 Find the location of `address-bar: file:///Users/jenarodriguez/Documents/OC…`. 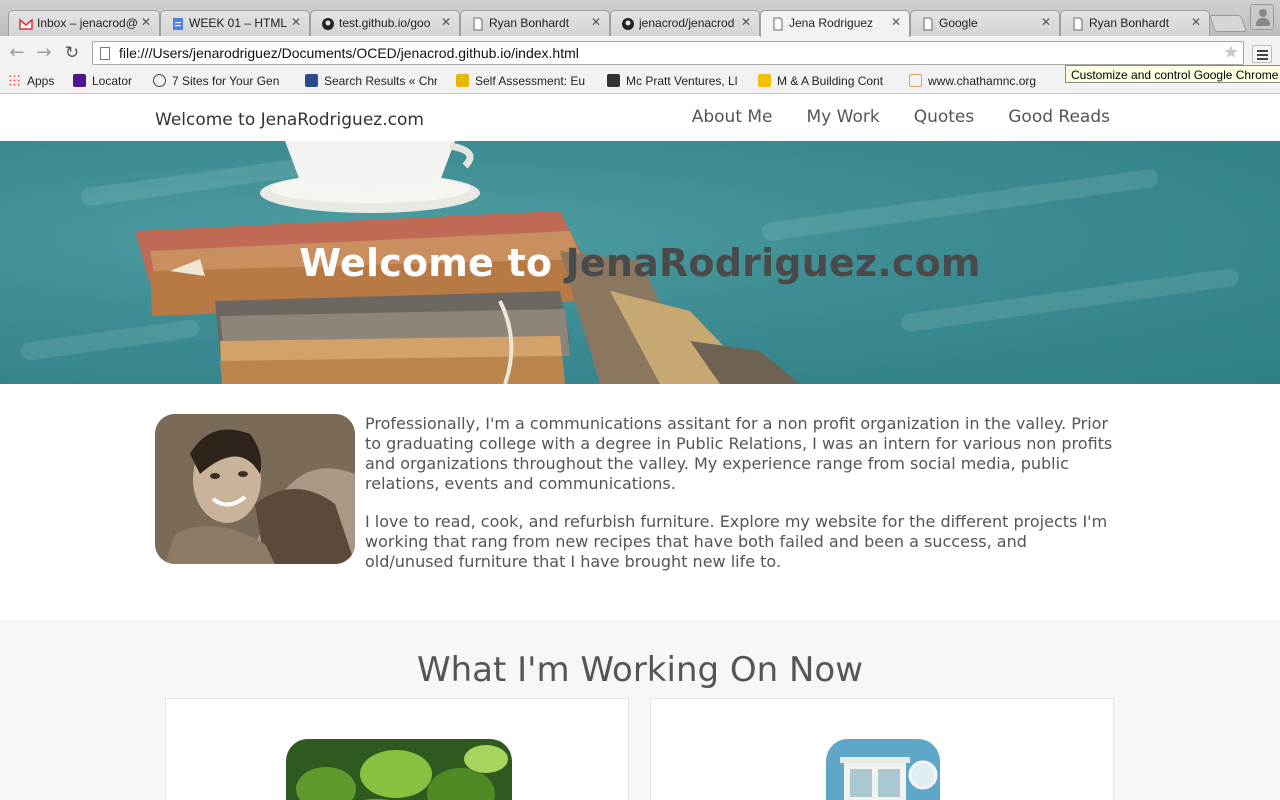

address-bar: file:///Users/jenarodriguez/Documents/OC… is located at coordinates (668, 53).